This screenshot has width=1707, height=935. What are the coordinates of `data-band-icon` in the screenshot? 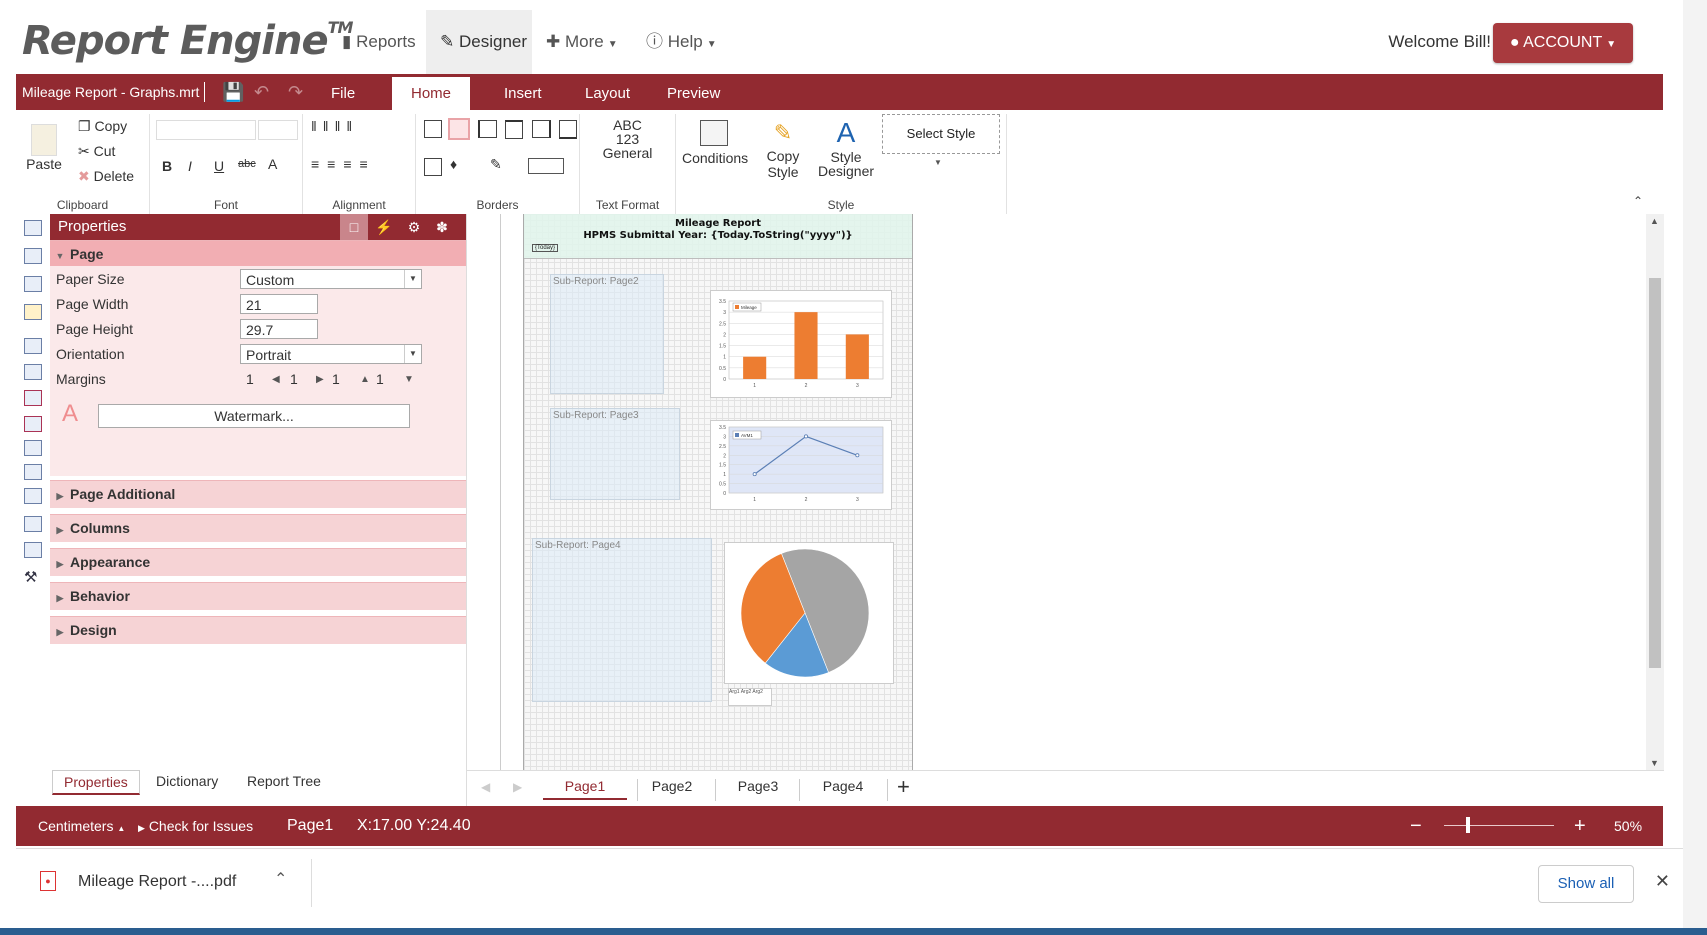 It's located at (33, 284).